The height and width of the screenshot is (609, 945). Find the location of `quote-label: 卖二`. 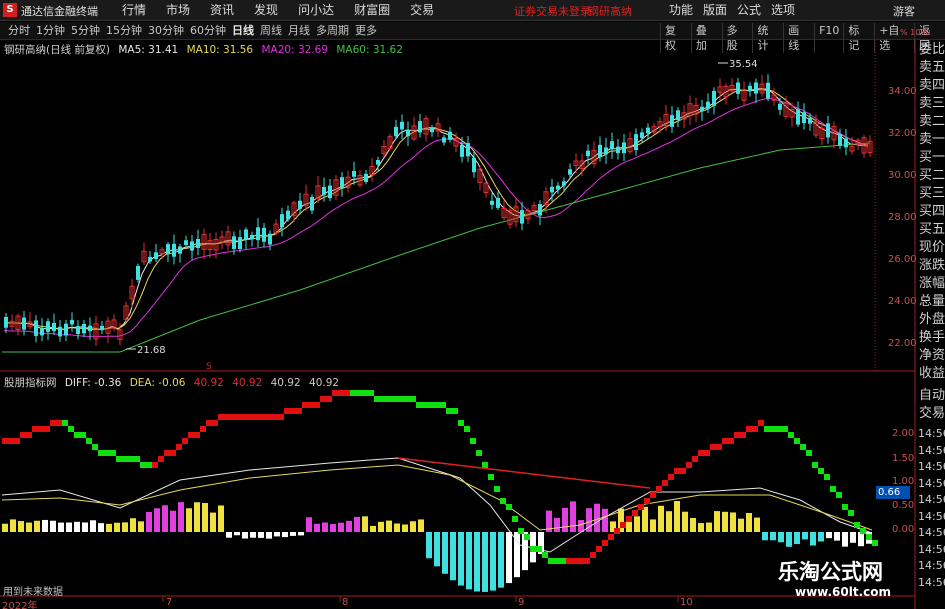

quote-label: 卖二 is located at coordinates (931, 122).